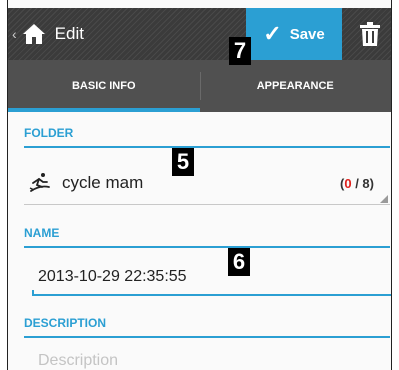 The height and width of the screenshot is (370, 399). I want to click on name-field, so click(211, 277).